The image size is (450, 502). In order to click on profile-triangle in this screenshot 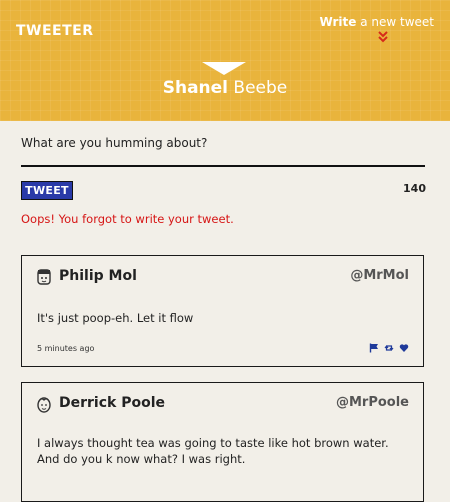, I will do `click(224, 68)`.